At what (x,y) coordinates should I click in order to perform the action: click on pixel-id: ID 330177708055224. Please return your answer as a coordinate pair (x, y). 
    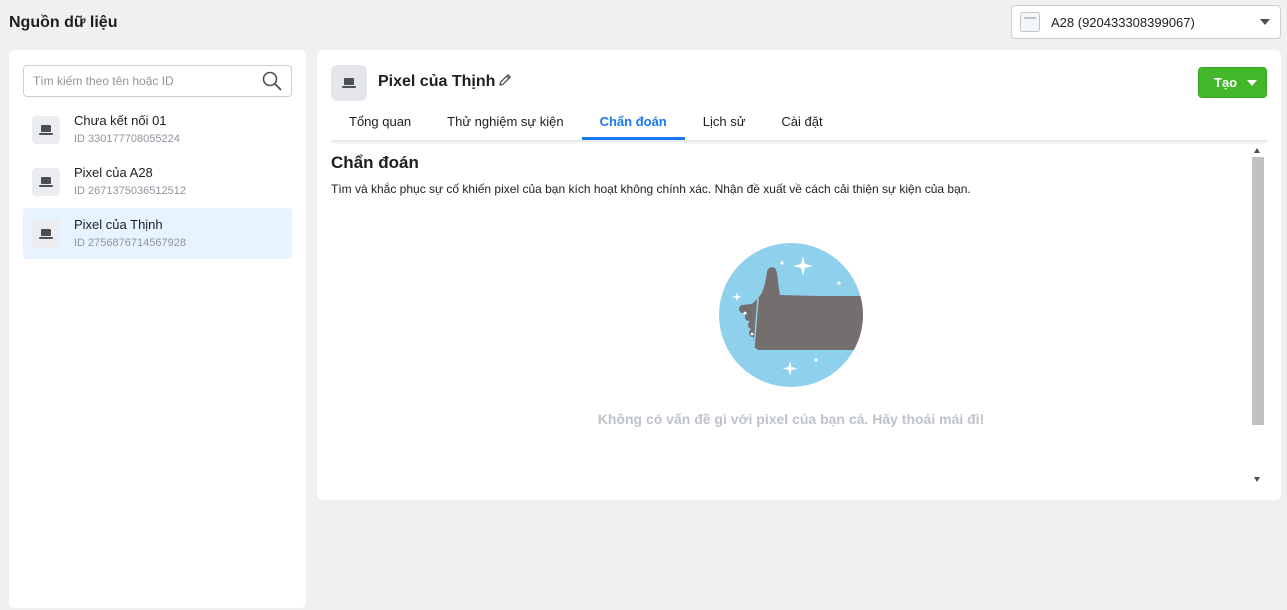
    Looking at the image, I should click on (127, 138).